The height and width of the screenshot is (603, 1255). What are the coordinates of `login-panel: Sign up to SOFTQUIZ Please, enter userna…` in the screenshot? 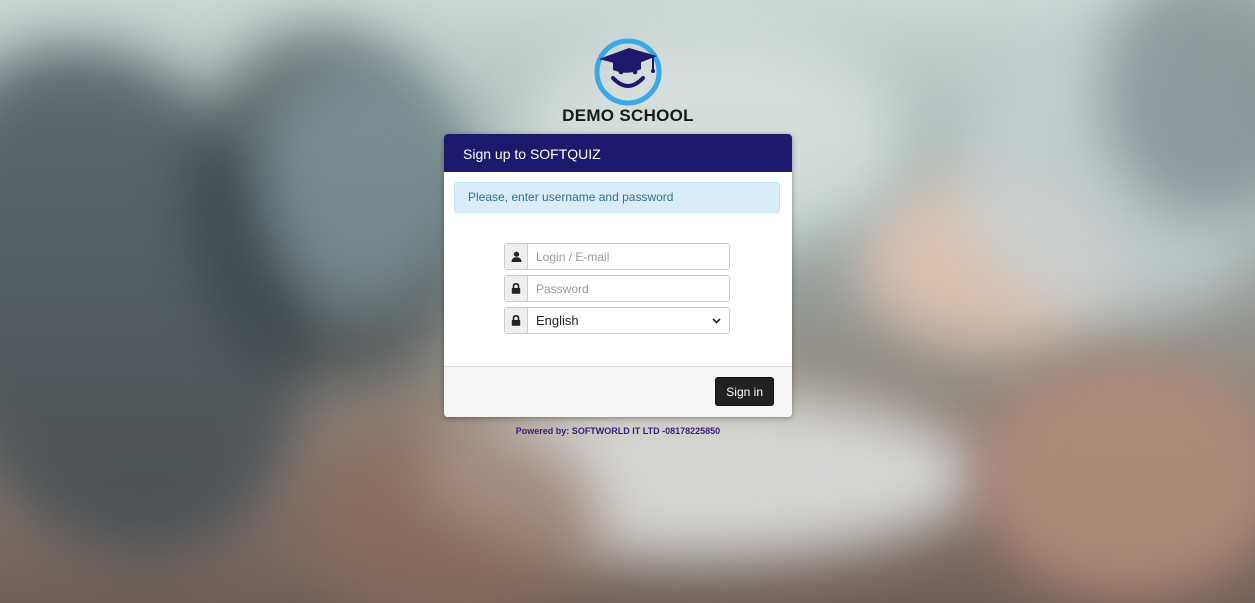 It's located at (618, 275).